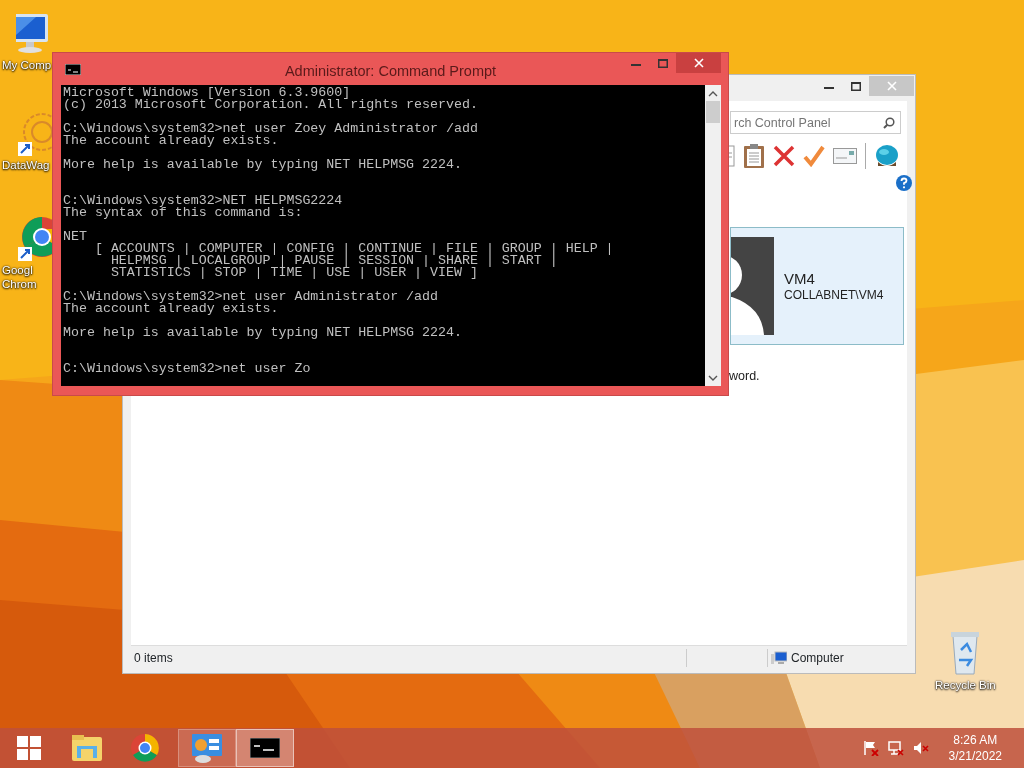 The image size is (1024, 768). I want to click on user-name: VM4, so click(800, 278).